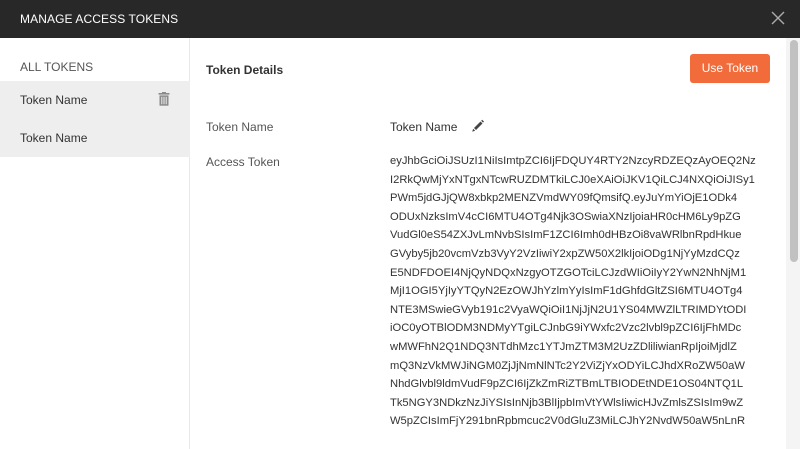  Describe the element at coordinates (164, 99) in the screenshot. I see `trash-icon` at that location.